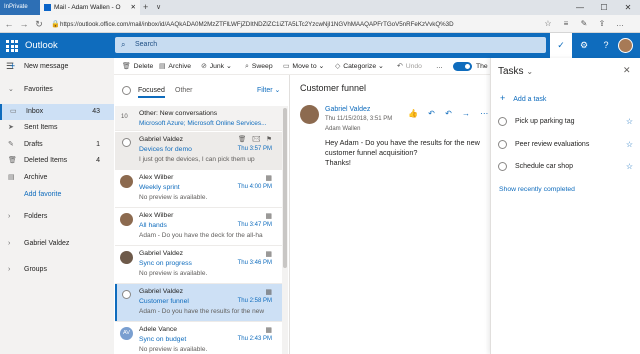  I want to click on favorites-section: ⌄ Favorites, so click(57, 90).